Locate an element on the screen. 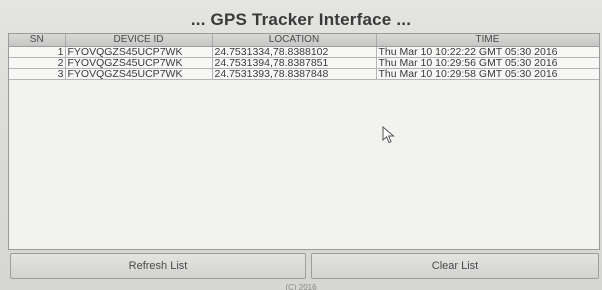 This screenshot has width=602, height=290. column-header-device-id: DEVICE ID is located at coordinates (139, 40).